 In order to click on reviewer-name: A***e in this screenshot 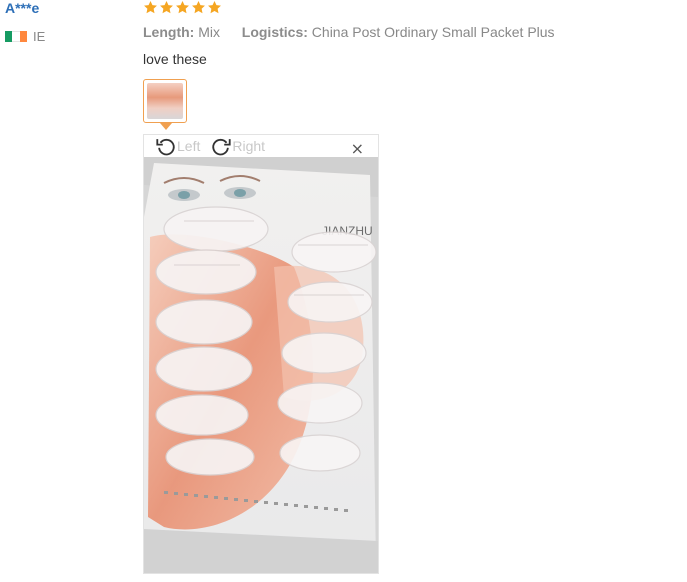, I will do `click(22, 8)`.